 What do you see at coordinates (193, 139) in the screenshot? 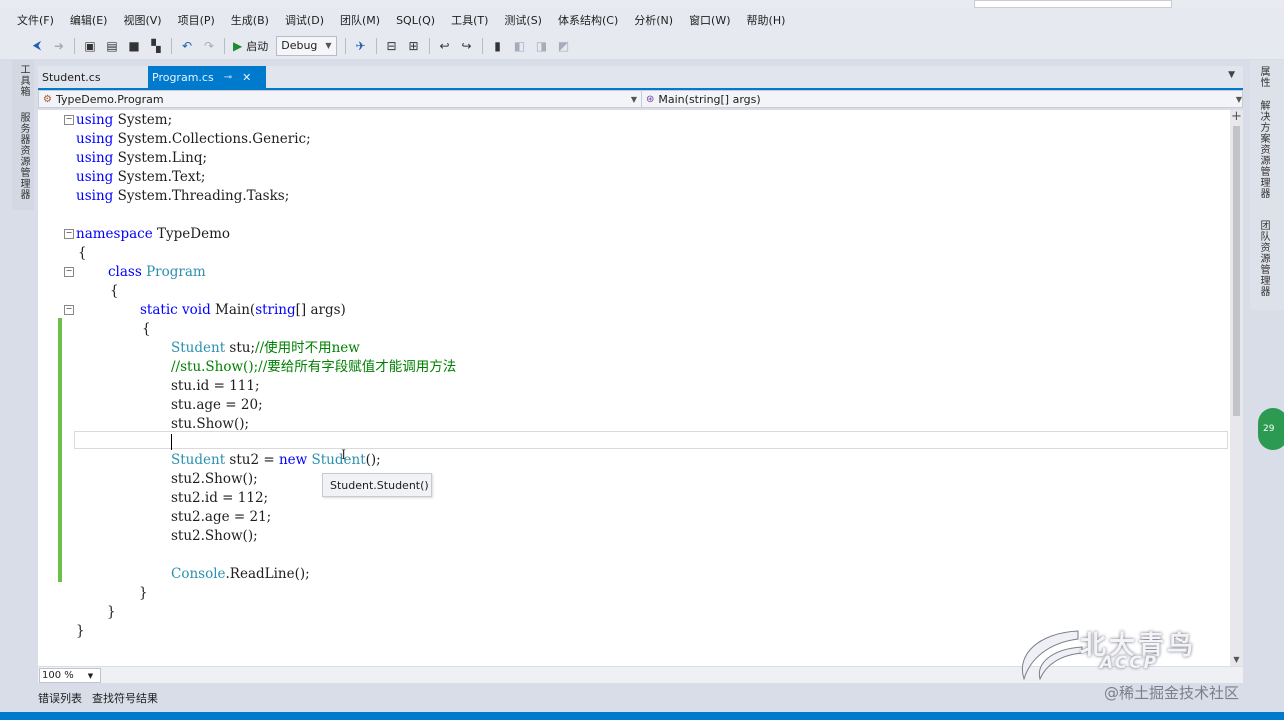
I see `code-line: using System.Collections.Generic;` at bounding box center [193, 139].